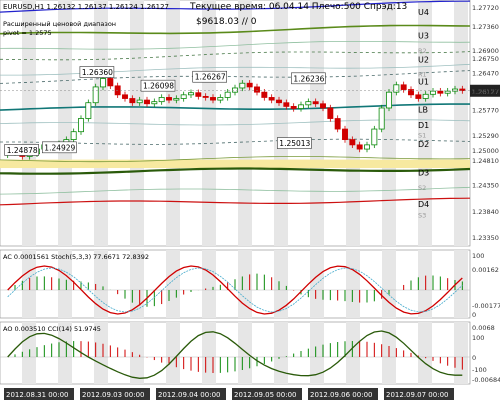  Describe the element at coordinates (37, 395) in the screenshot. I see `x-tick-label: 2012.08.31 00:00` at that location.